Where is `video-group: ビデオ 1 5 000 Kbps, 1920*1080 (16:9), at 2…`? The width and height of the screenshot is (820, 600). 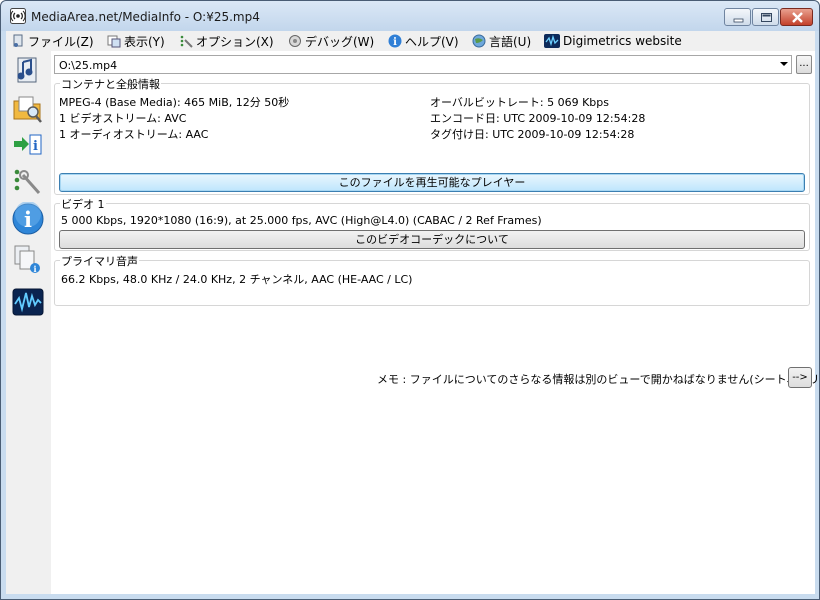
video-group: ビデオ 1 5 000 Kbps, 1920*1080 (16:9), at 2… is located at coordinates (432, 223).